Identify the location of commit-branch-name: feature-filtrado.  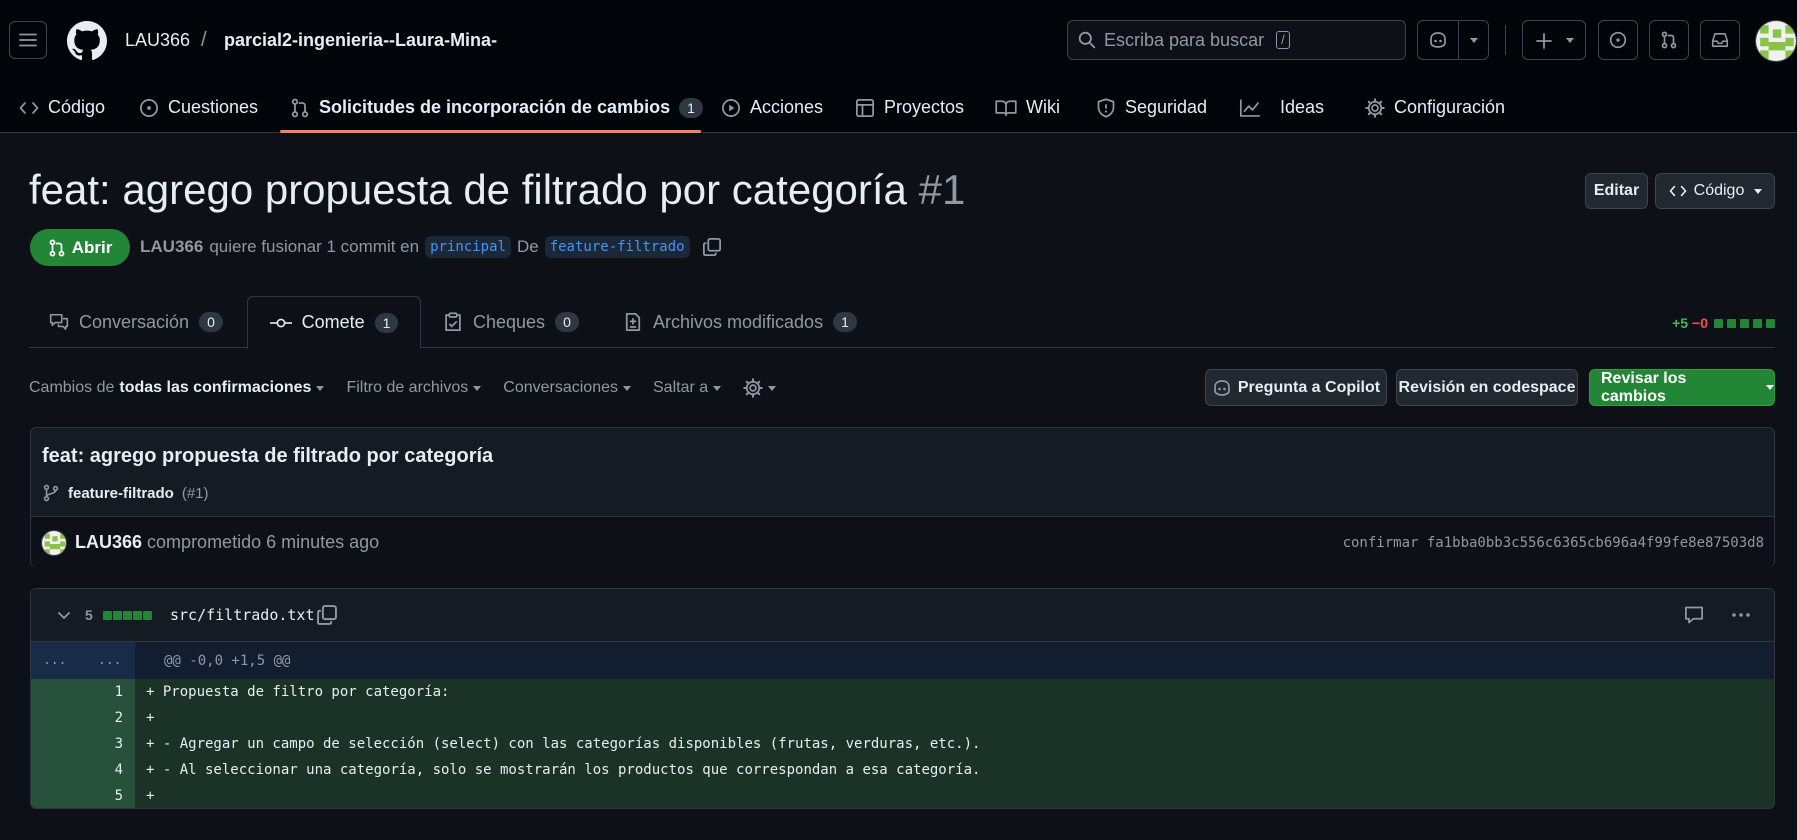
(121, 493).